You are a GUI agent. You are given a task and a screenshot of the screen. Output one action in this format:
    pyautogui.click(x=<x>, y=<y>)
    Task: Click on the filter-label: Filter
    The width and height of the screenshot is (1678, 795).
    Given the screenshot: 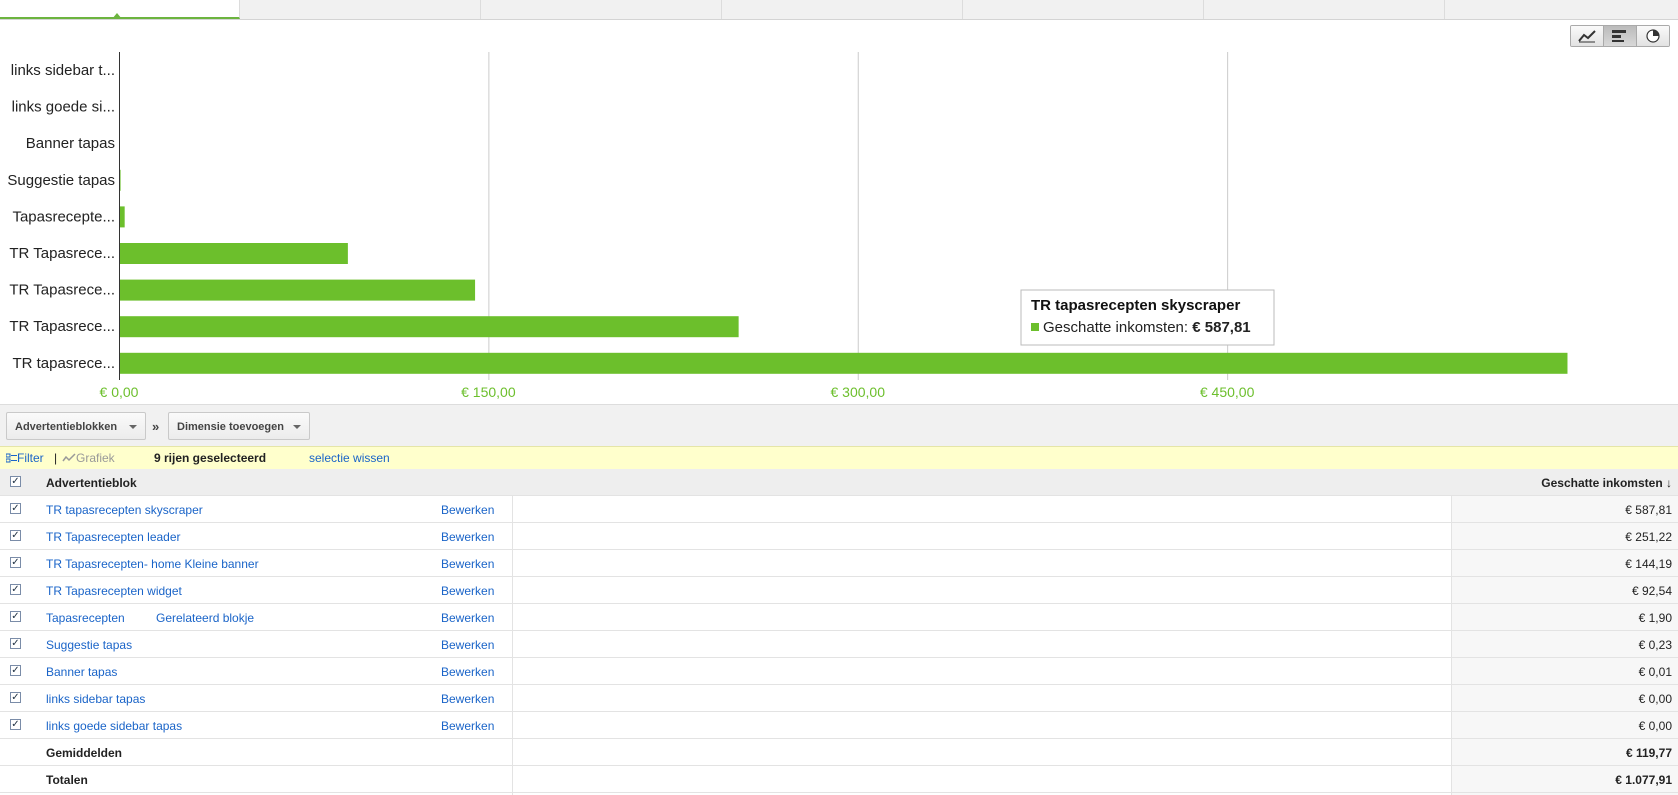 What is the action you would take?
    pyautogui.click(x=30, y=458)
    